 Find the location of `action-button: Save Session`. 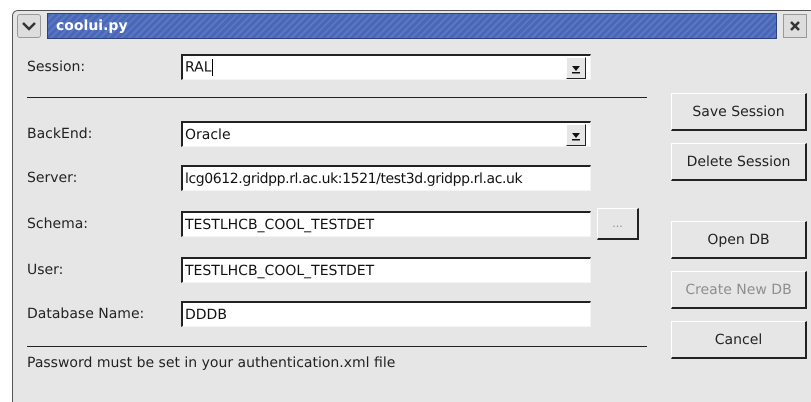

action-button: Save Session is located at coordinates (739, 112).